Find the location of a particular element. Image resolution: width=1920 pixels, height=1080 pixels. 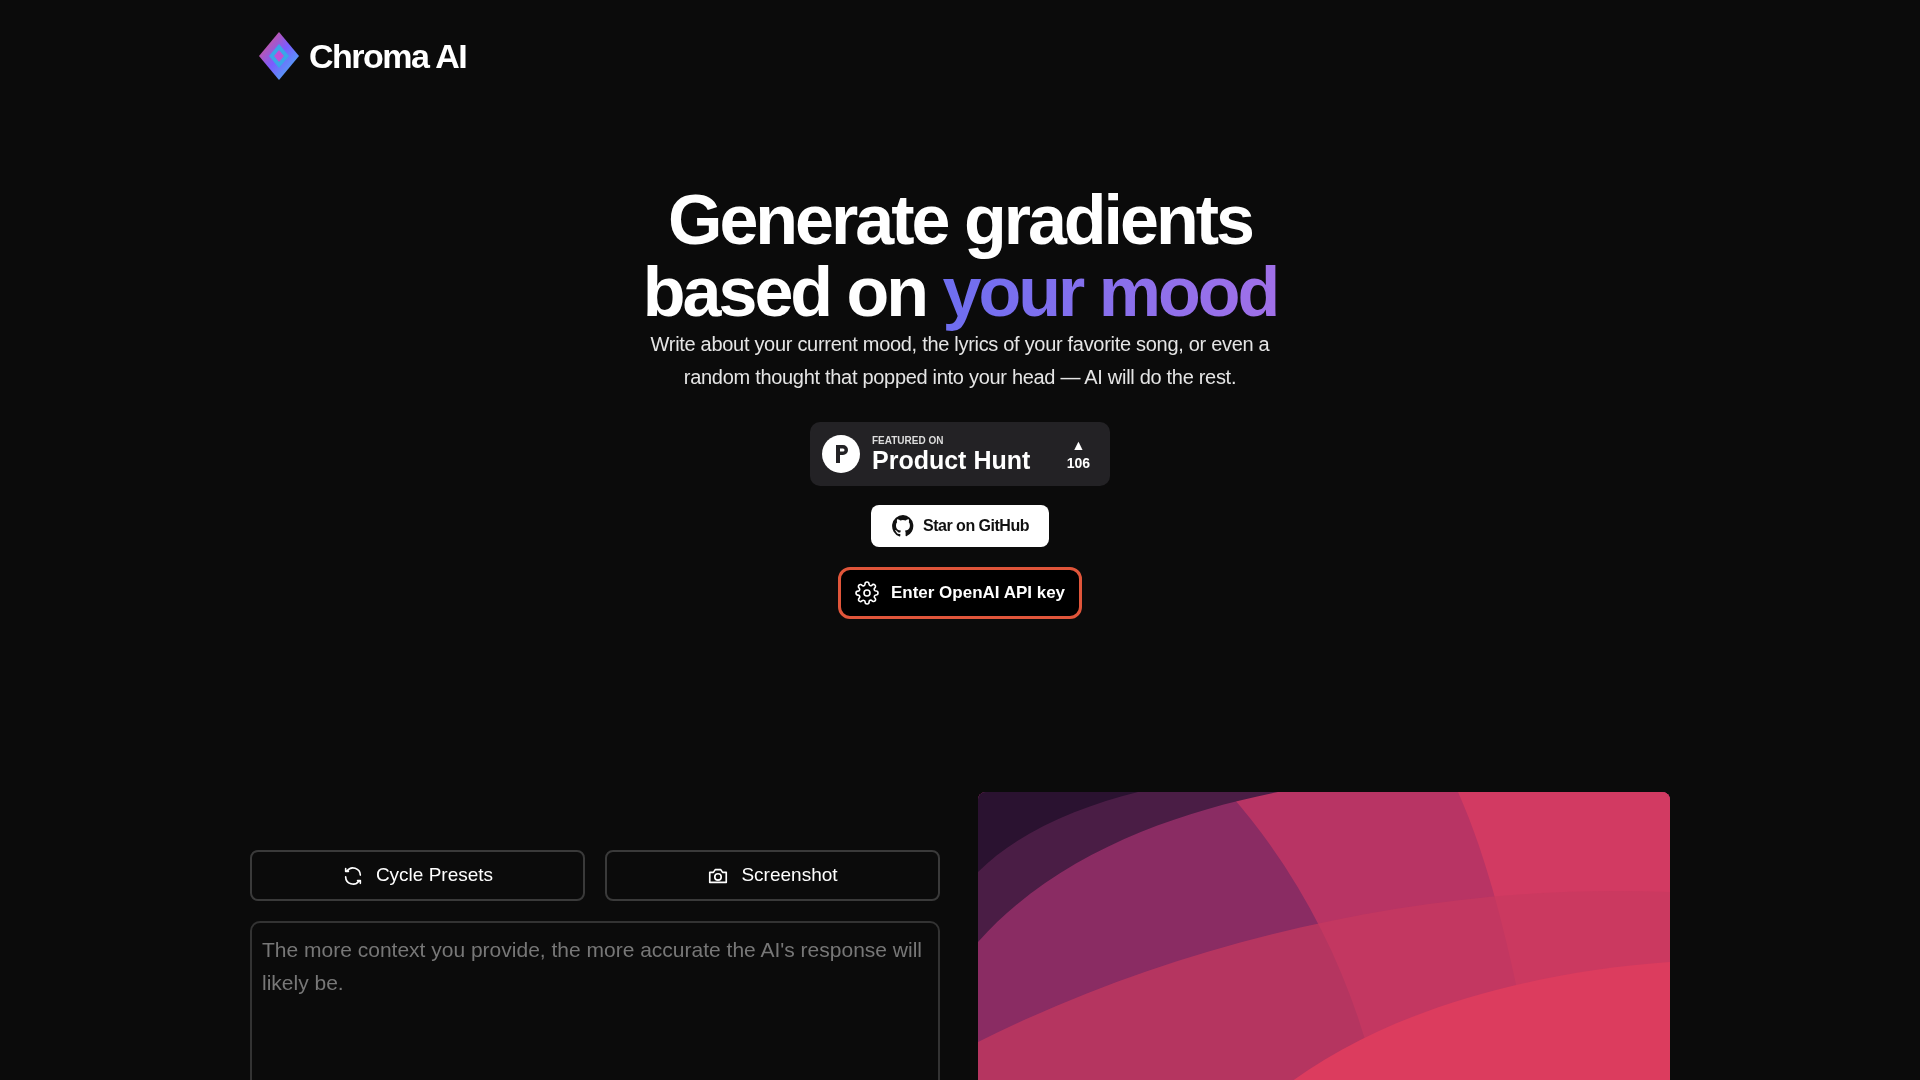

github-button: Star on GitHub is located at coordinates (960, 526).